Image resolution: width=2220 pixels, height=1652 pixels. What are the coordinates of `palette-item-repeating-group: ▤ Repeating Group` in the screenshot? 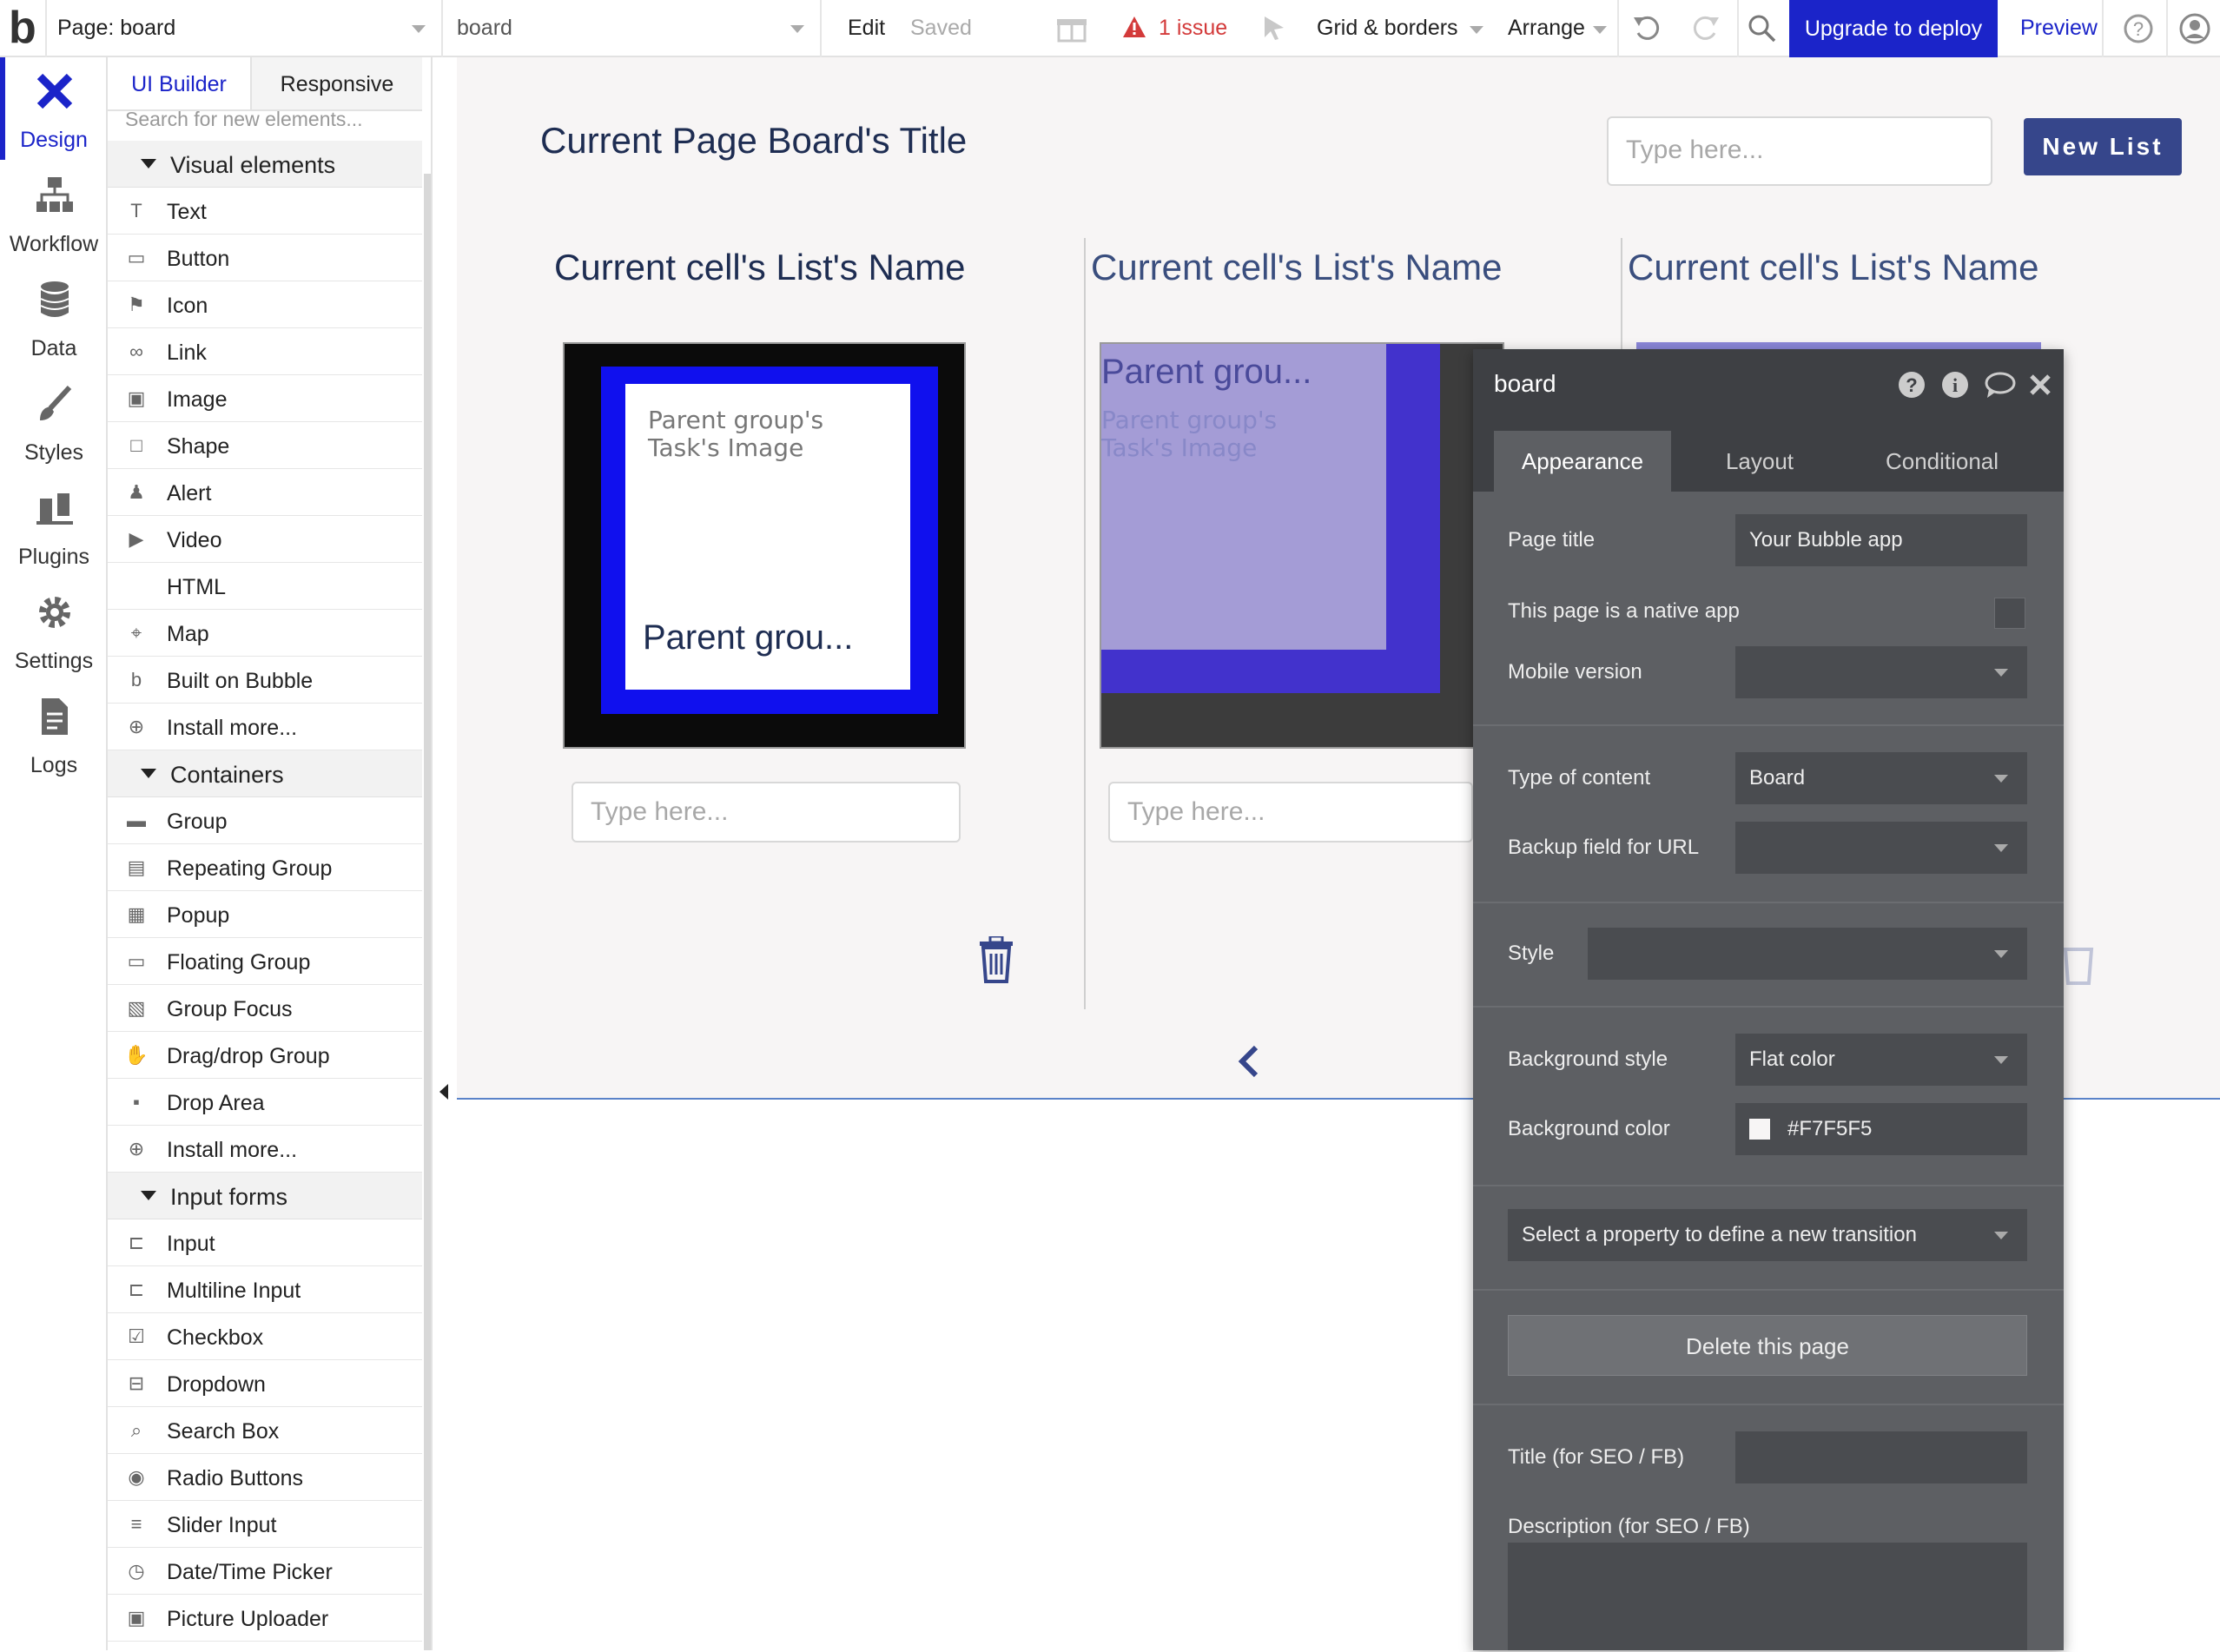 It's located at (265, 867).